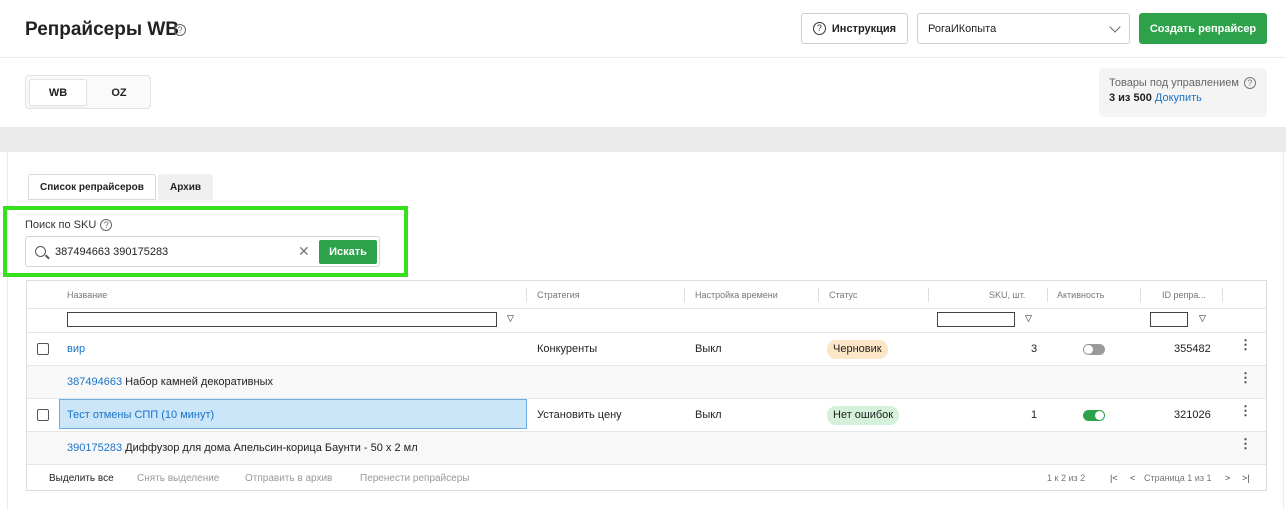 The image size is (1286, 510). What do you see at coordinates (558, 295) in the screenshot?
I see `column-header-strategy: Стратегия` at bounding box center [558, 295].